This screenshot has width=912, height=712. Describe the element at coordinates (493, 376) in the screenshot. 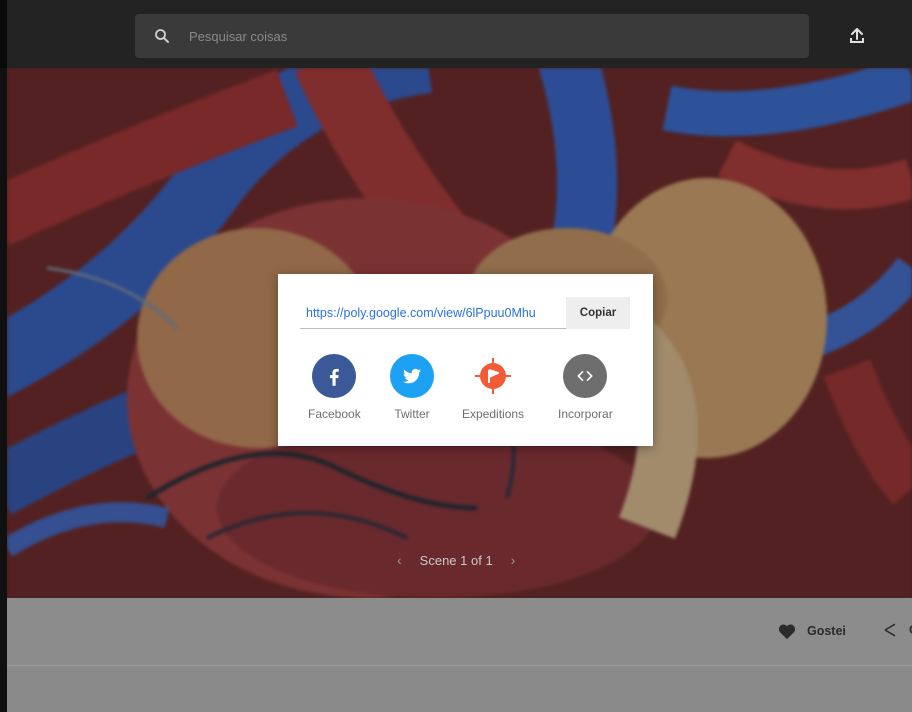

I see `expeditions-icon` at that location.